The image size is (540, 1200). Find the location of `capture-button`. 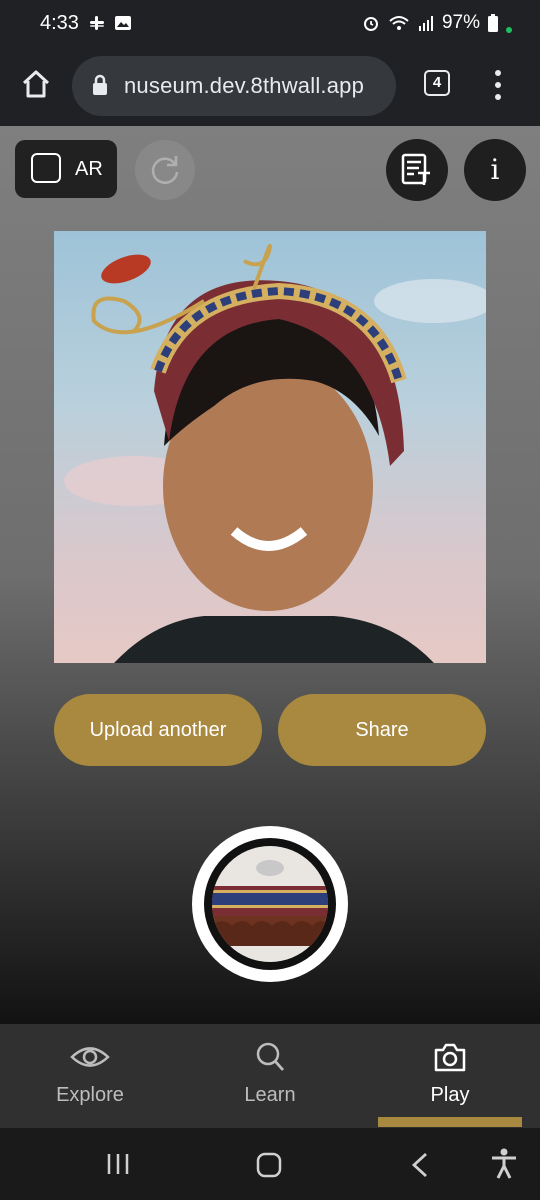

capture-button is located at coordinates (270, 904).